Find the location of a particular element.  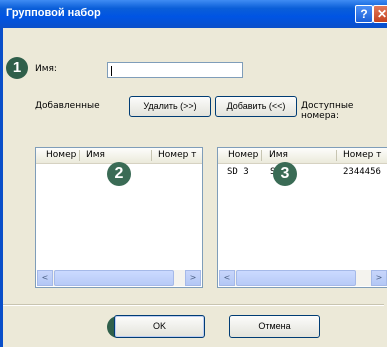

callout-3-icon: 3 is located at coordinates (285, 174).